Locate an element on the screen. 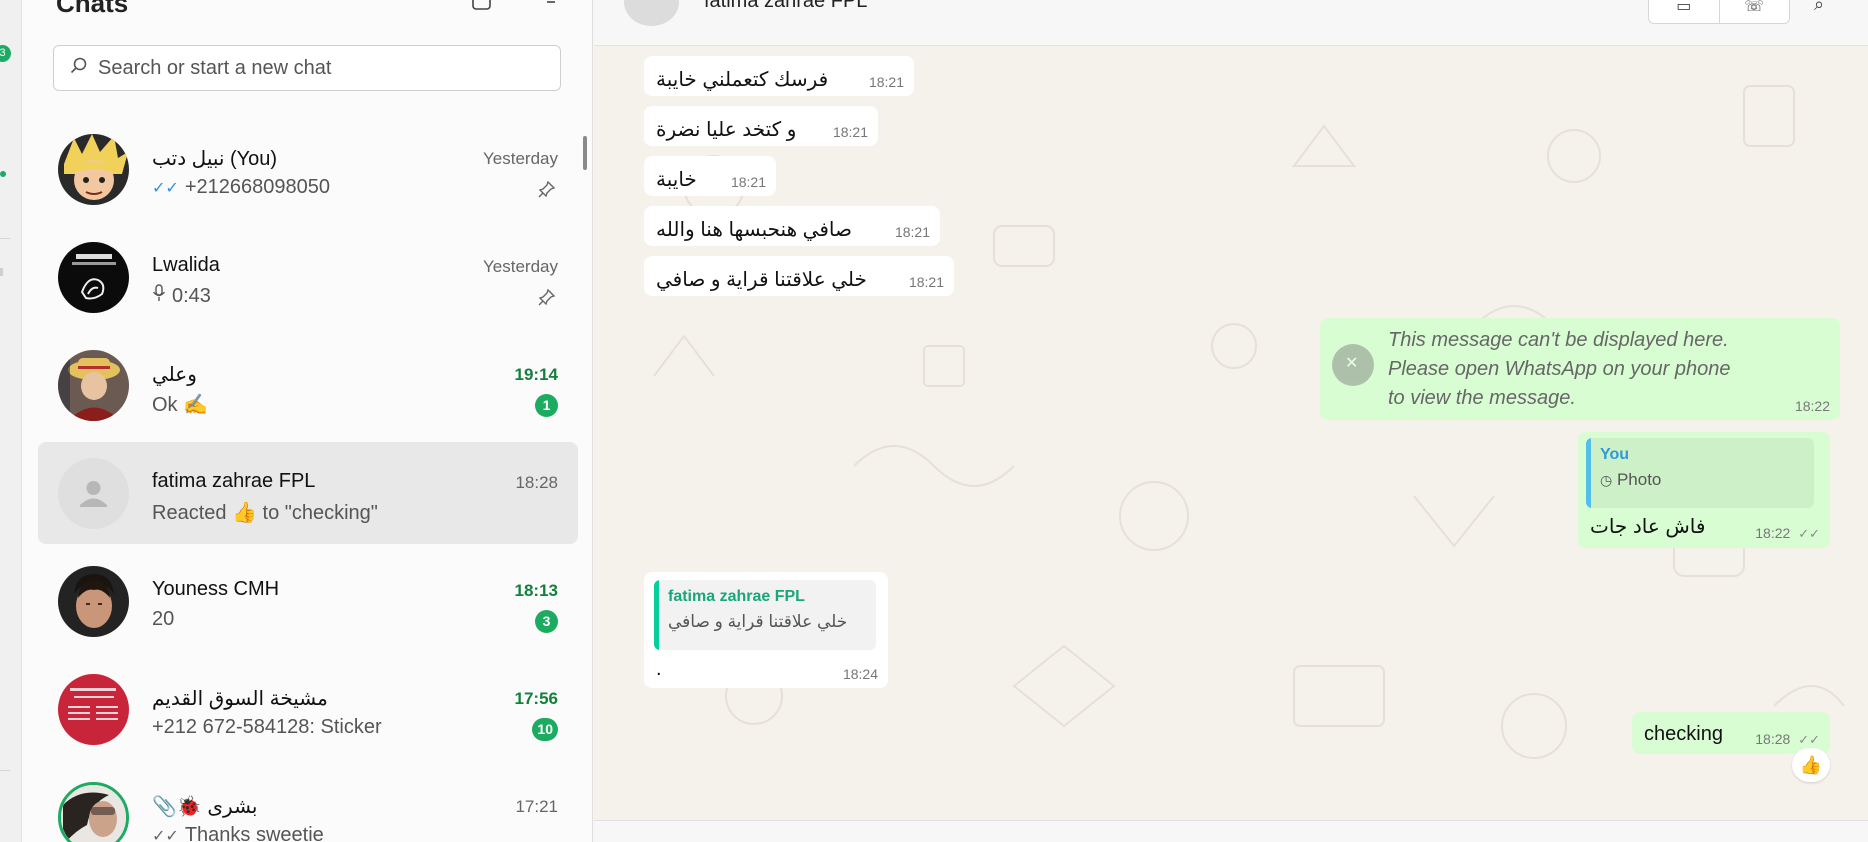 The width and height of the screenshot is (1868, 842). message-text: فاش عاد جات is located at coordinates (1648, 527).